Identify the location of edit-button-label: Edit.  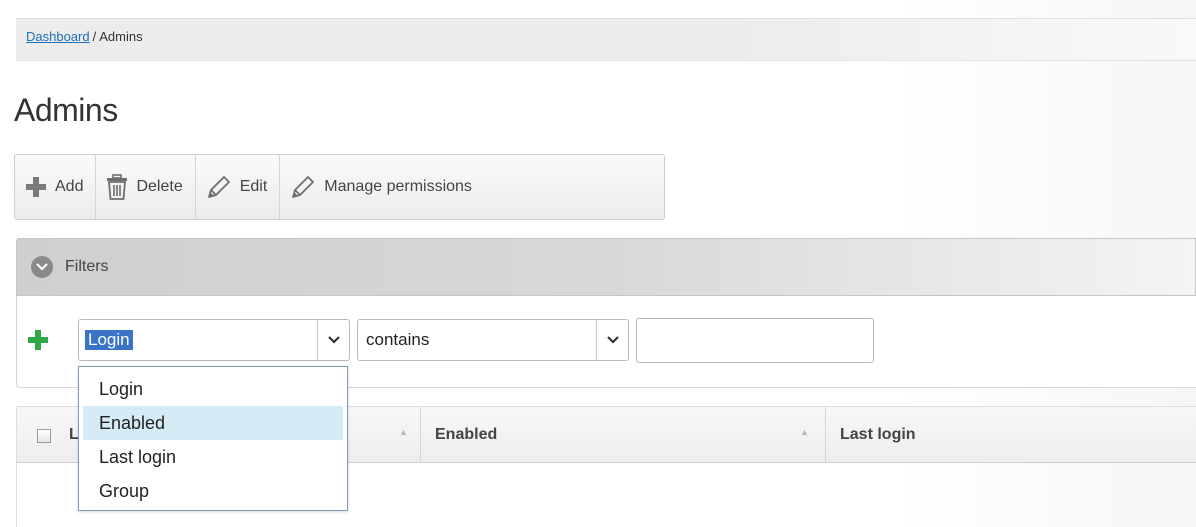
(253, 186).